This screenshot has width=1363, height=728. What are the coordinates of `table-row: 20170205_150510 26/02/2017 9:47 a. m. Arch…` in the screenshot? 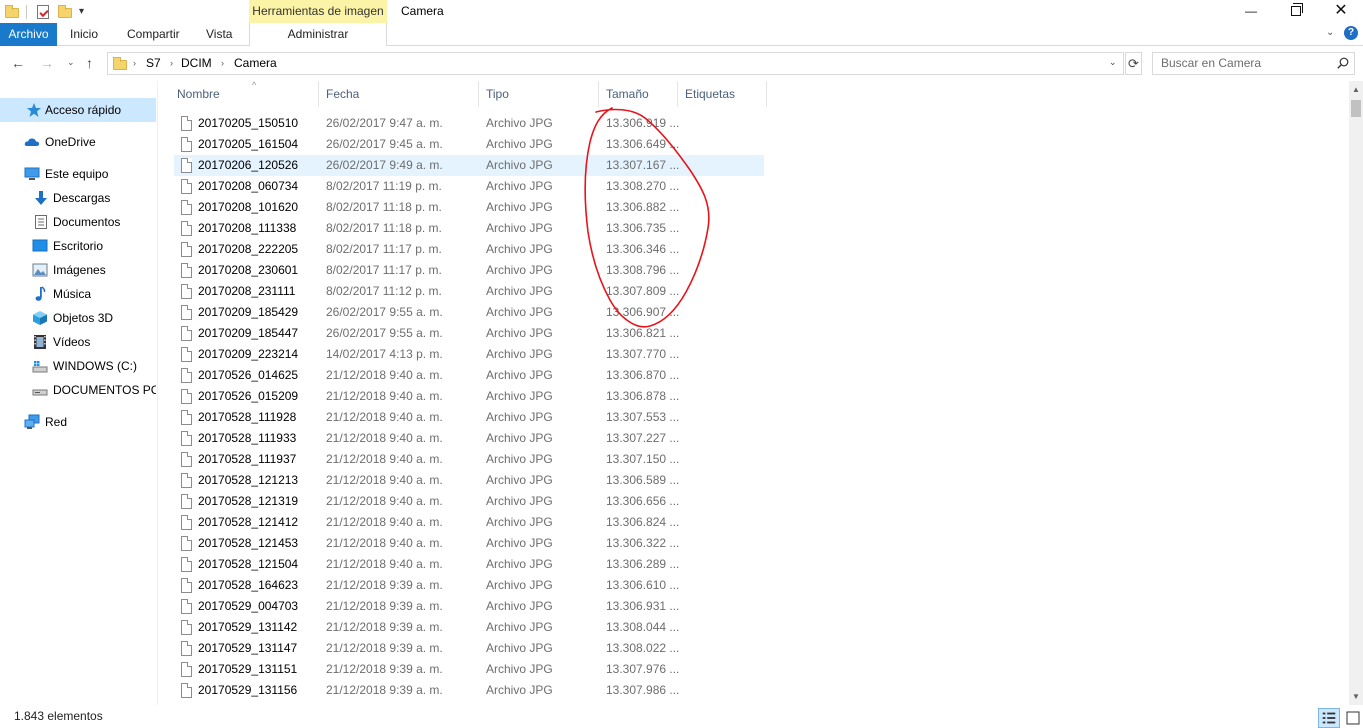 It's located at (469, 123).